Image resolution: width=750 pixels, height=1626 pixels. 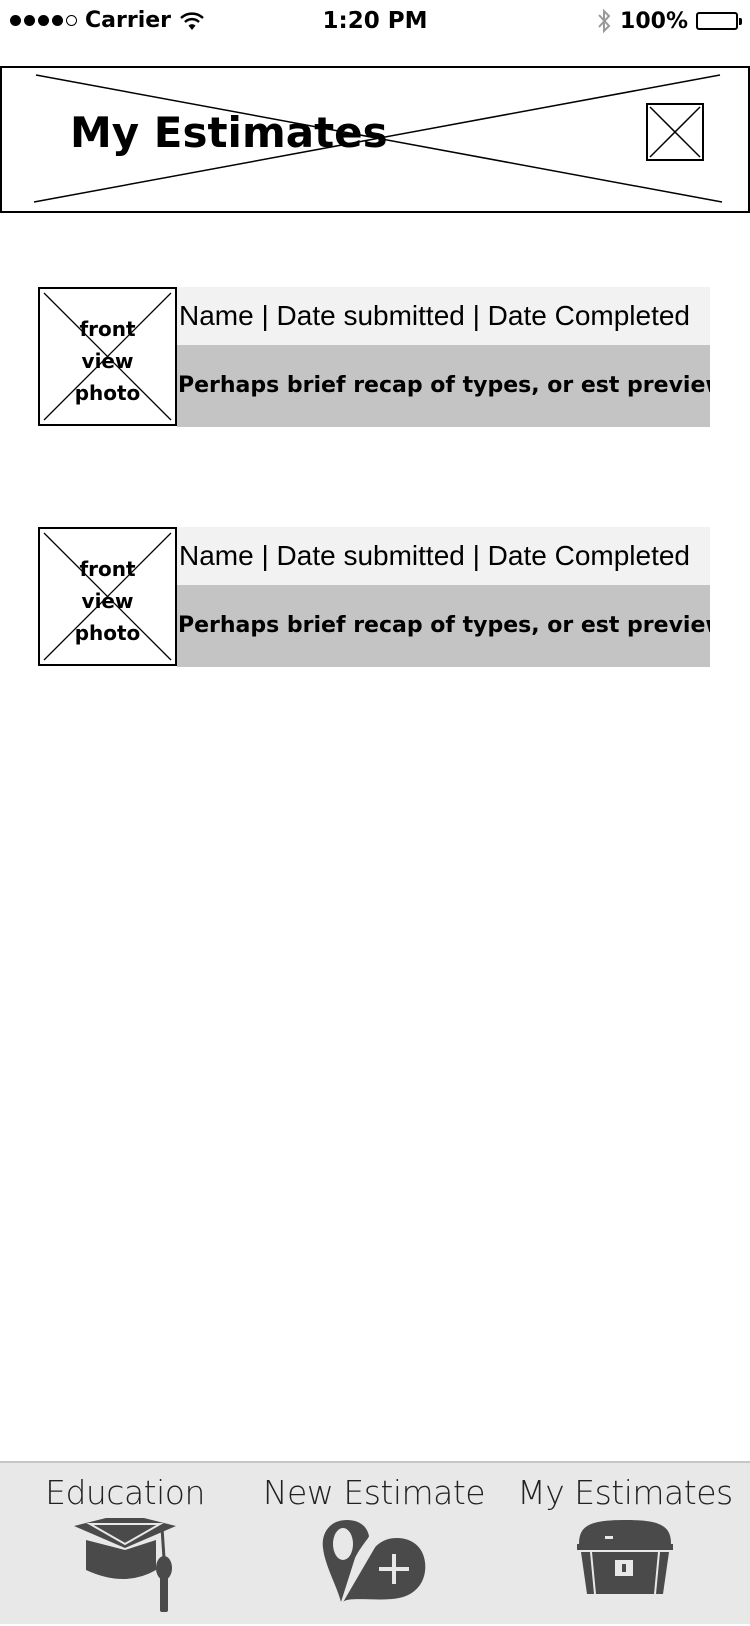 What do you see at coordinates (125, 1492) in the screenshot?
I see `tab-label: Education` at bounding box center [125, 1492].